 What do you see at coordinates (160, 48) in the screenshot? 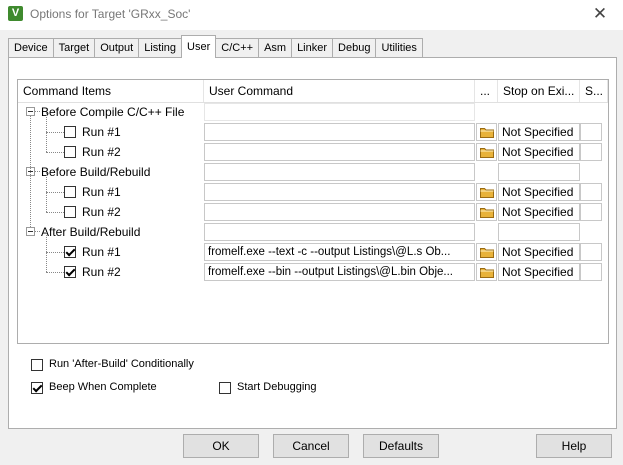
I see `tab-listing: Listing` at bounding box center [160, 48].